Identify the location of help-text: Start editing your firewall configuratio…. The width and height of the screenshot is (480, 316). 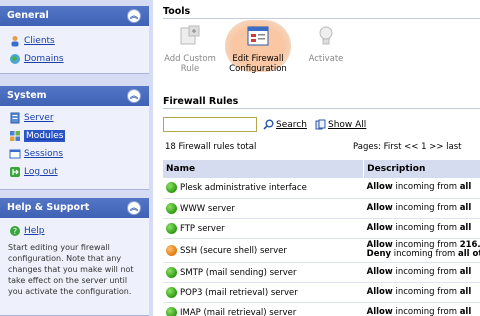
(71, 269).